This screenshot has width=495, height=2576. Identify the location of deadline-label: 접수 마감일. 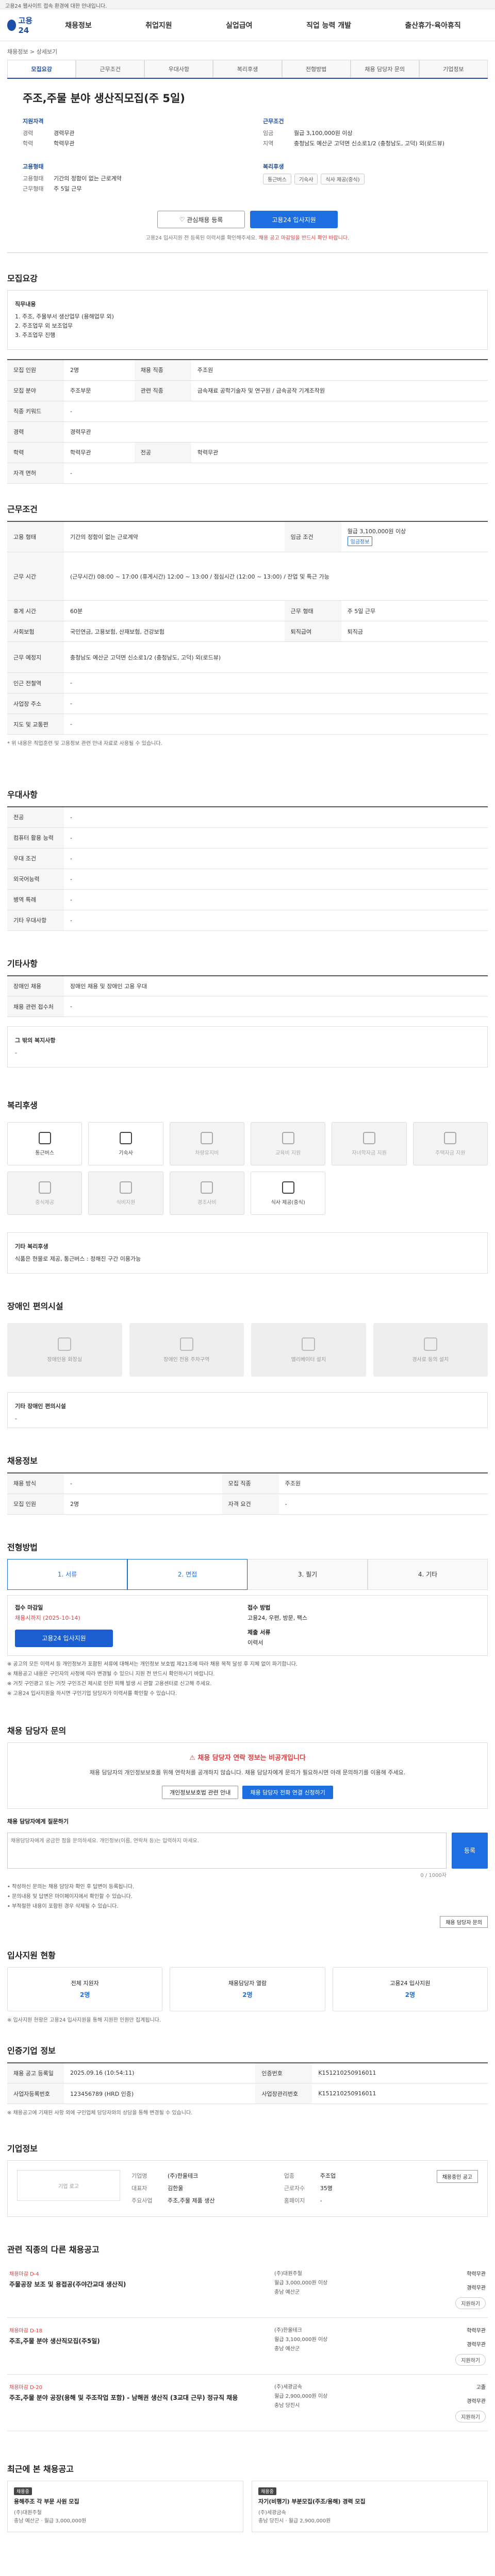
(29, 1607).